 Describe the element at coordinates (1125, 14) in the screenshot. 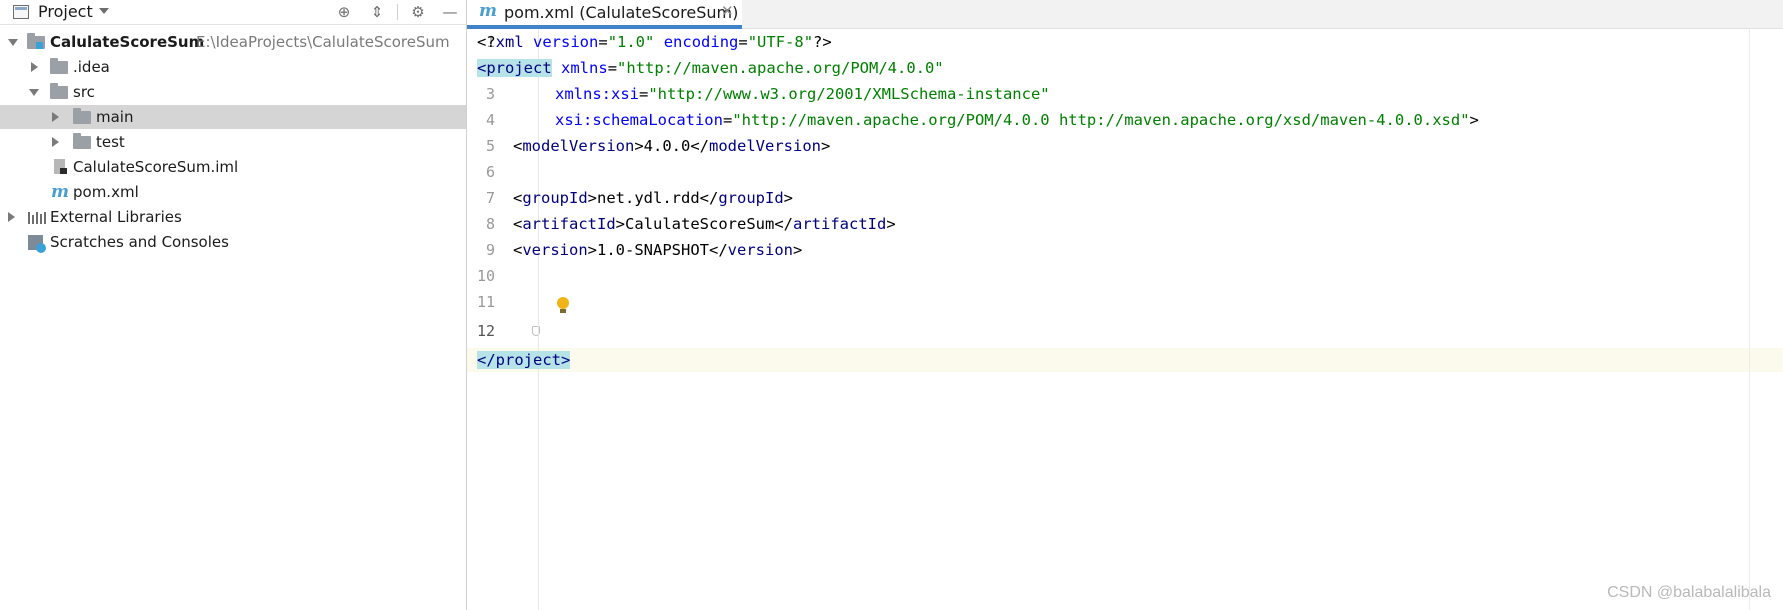

I see `editor-tab-bar: m pom.xml (CalulateScoreSum) ✕` at that location.